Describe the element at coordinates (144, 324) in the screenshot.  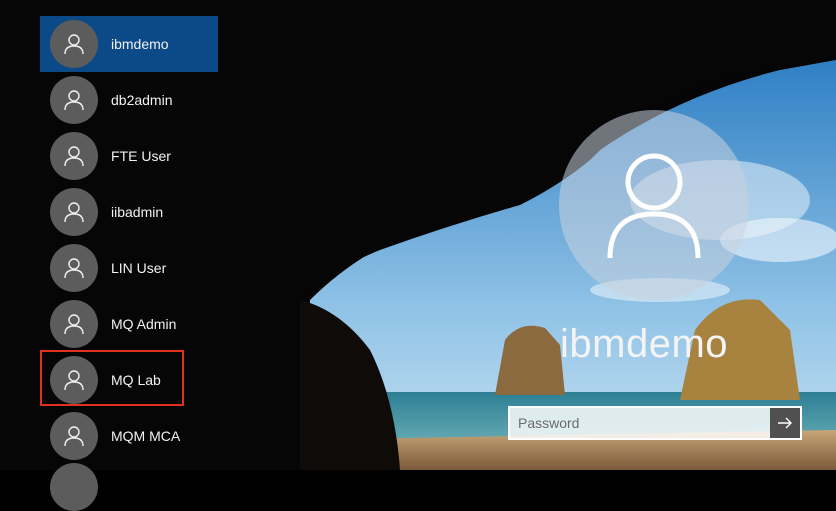
I see `user-name: MQ Admin` at that location.